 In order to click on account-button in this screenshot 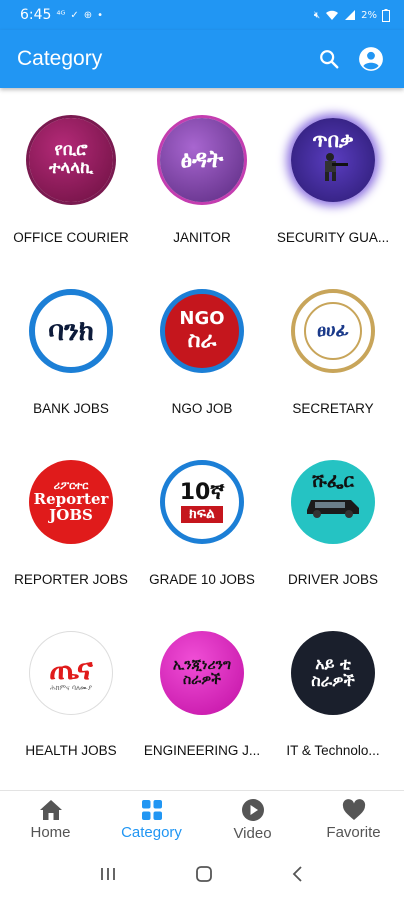, I will do `click(371, 59)`.